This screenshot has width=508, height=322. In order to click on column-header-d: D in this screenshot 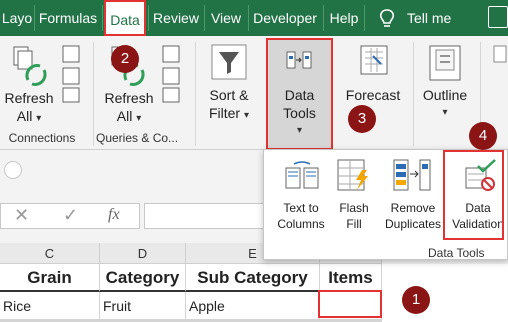, I will do `click(143, 253)`.